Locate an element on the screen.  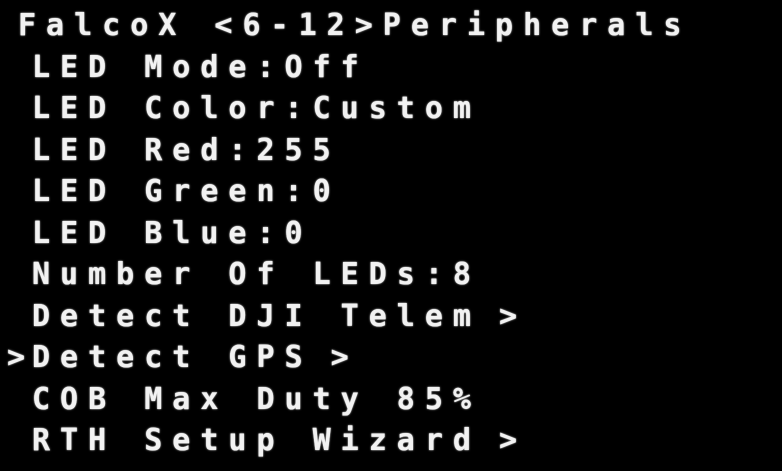
menu-item: LED Green:0 is located at coordinates (170, 192).